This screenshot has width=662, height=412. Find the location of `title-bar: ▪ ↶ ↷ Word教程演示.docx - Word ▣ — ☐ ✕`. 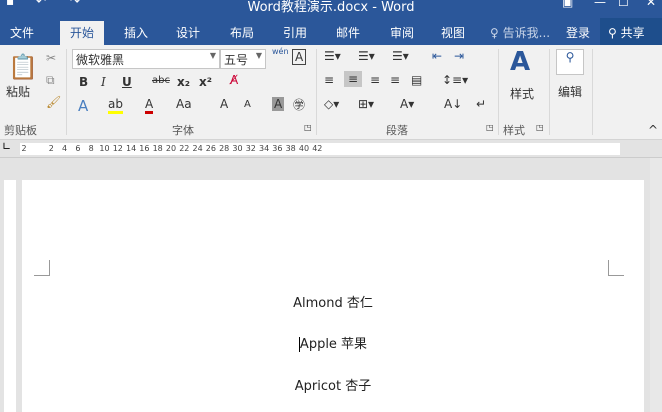

title-bar: ▪ ↶ ↷ Word教程演示.docx - Word ▣ — ☐ ✕ is located at coordinates (331, 9).